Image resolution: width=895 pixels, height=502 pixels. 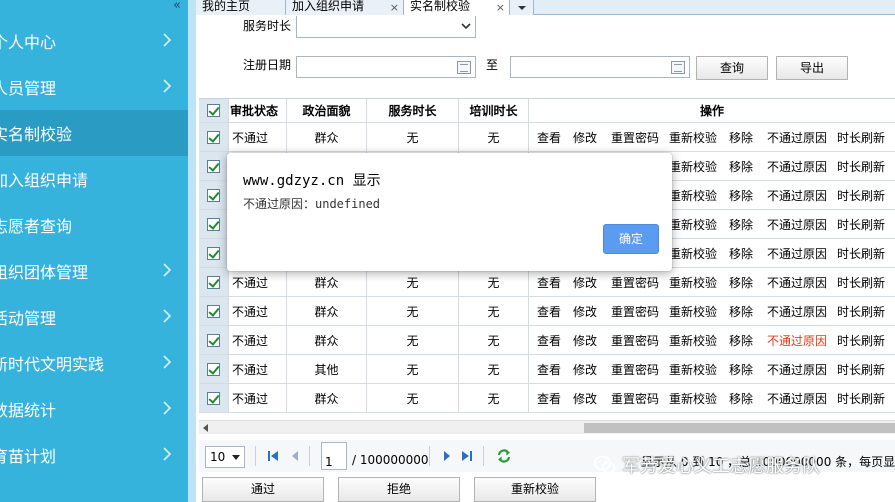 What do you see at coordinates (447, 456) in the screenshot?
I see `next-page-icon` at bounding box center [447, 456].